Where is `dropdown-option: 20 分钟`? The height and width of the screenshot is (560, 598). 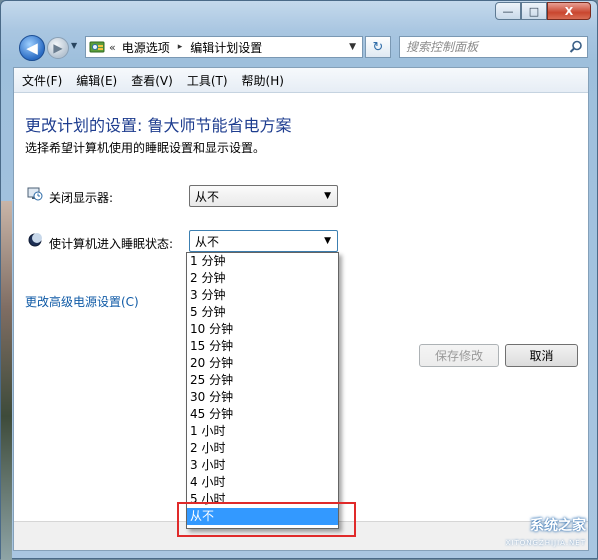
dropdown-option: 20 分钟 is located at coordinates (262, 363).